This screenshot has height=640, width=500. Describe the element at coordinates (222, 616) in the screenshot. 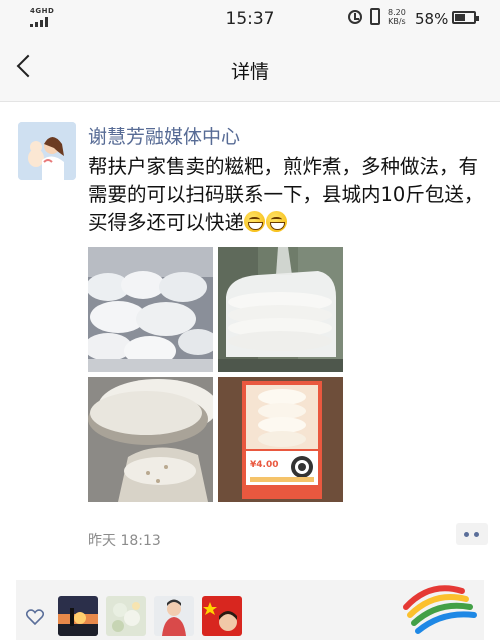

I see `like-avatar-flag` at that location.